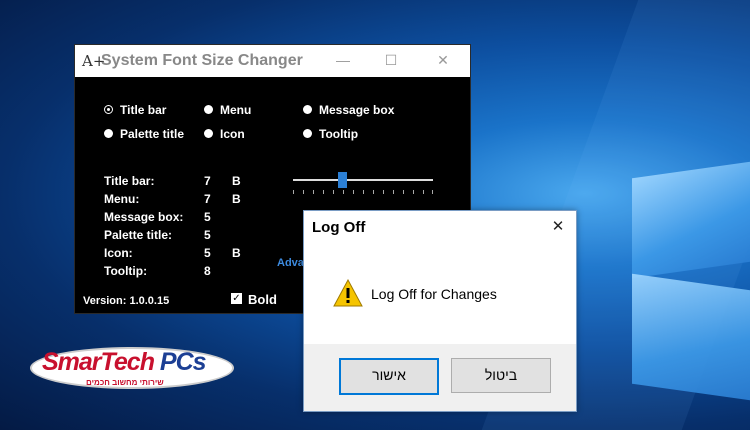  What do you see at coordinates (330, 135) in the screenshot?
I see `radio-tooltip: Tooltip` at bounding box center [330, 135].